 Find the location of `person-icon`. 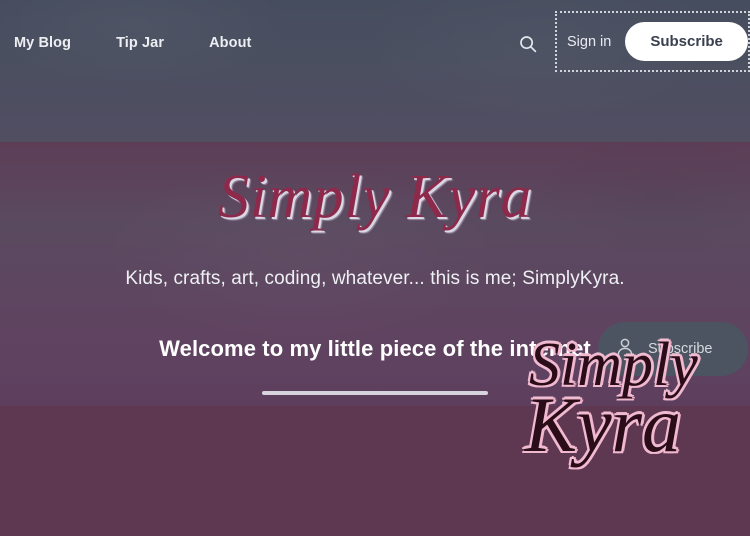

person-icon is located at coordinates (625, 349).